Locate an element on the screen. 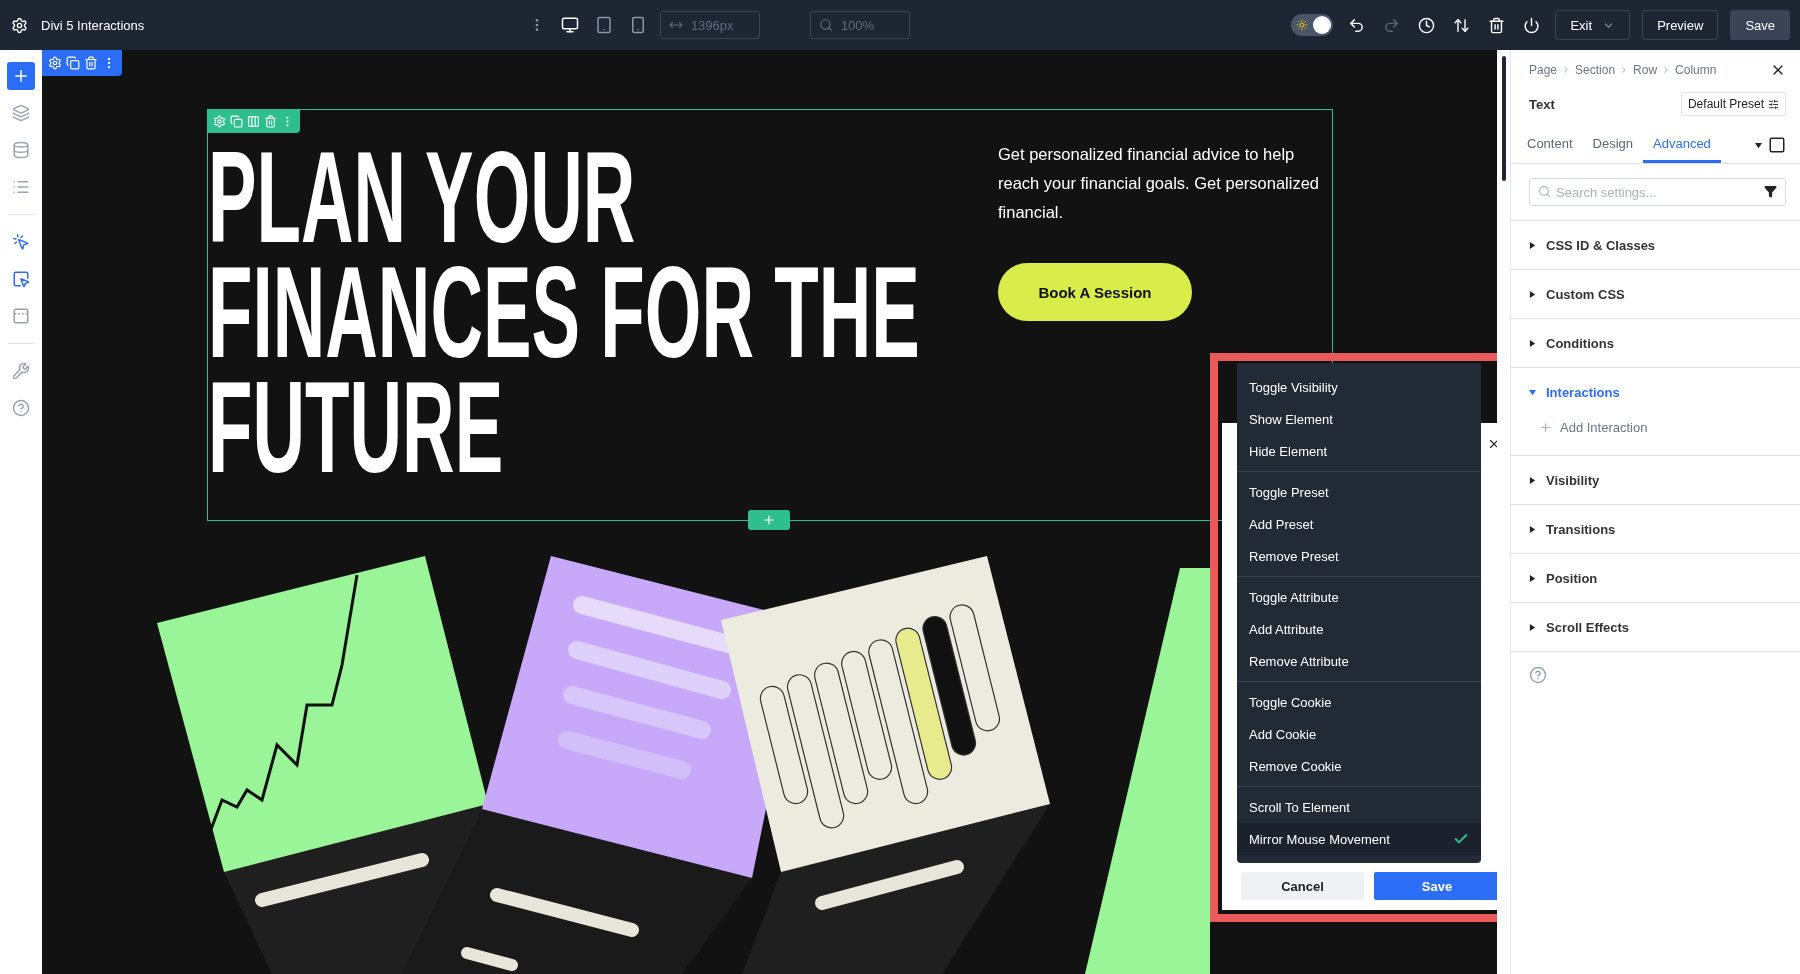 The width and height of the screenshot is (1800, 974). menu-item: Remove Preset is located at coordinates (1359, 556).